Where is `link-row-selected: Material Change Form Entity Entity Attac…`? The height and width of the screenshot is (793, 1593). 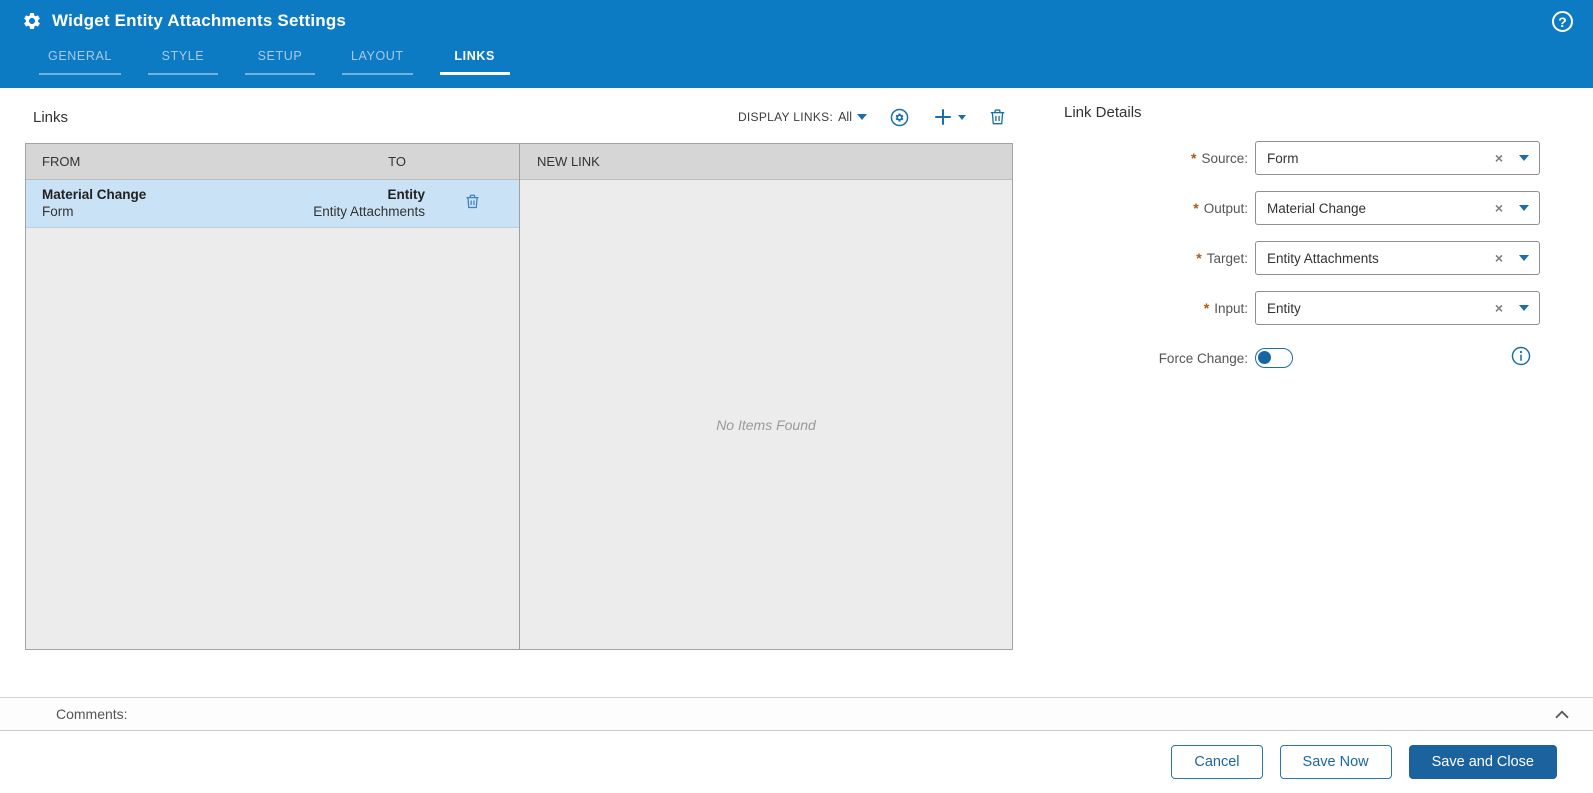 link-row-selected: Material Change Form Entity Entity Attac… is located at coordinates (272, 204).